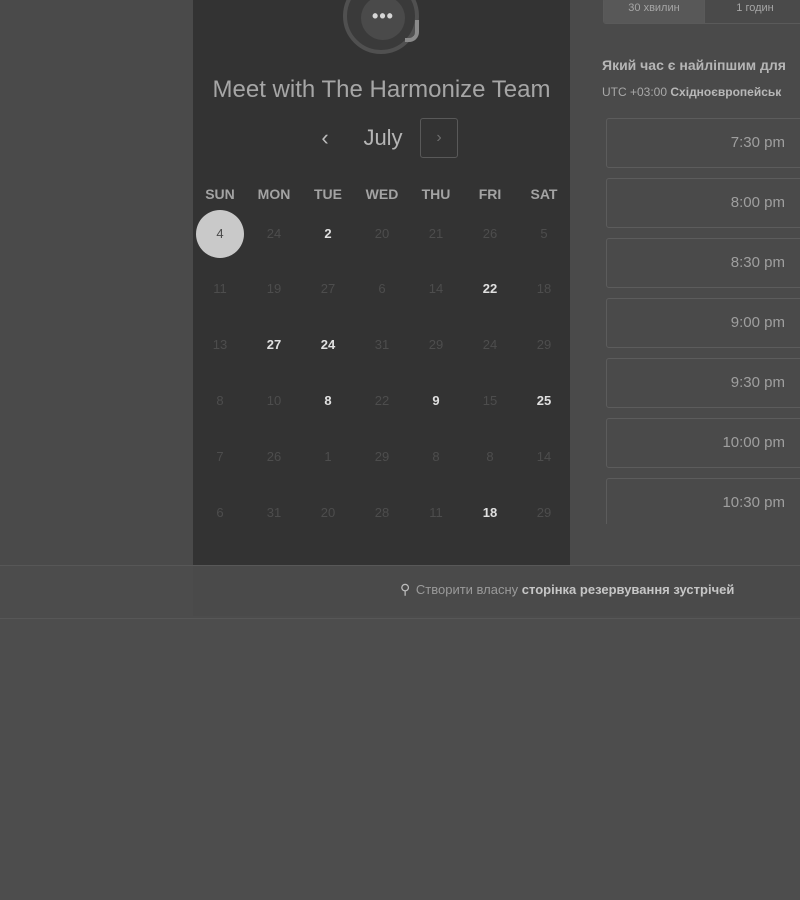 The width and height of the screenshot is (800, 900). What do you see at coordinates (544, 401) in the screenshot?
I see `calendar-day: 25` at bounding box center [544, 401].